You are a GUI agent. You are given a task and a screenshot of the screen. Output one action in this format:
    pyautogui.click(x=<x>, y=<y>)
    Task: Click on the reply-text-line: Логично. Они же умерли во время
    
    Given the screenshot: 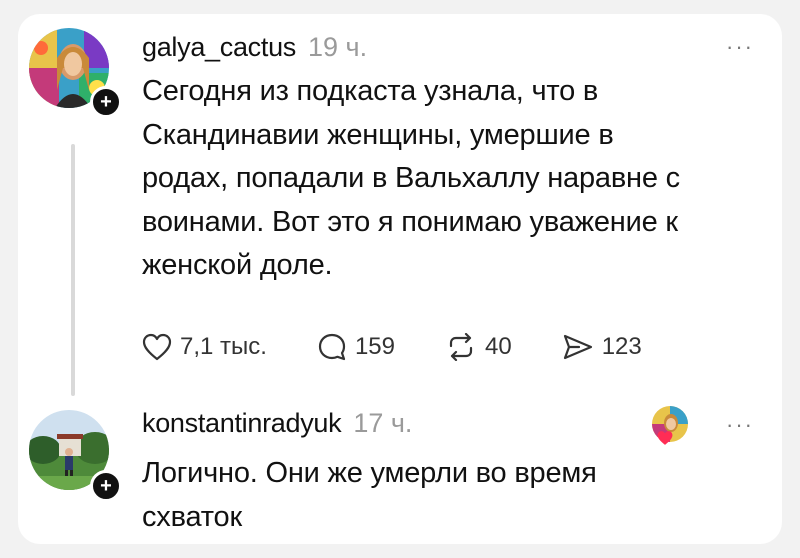 What is the action you would take?
    pyautogui.click(x=369, y=473)
    